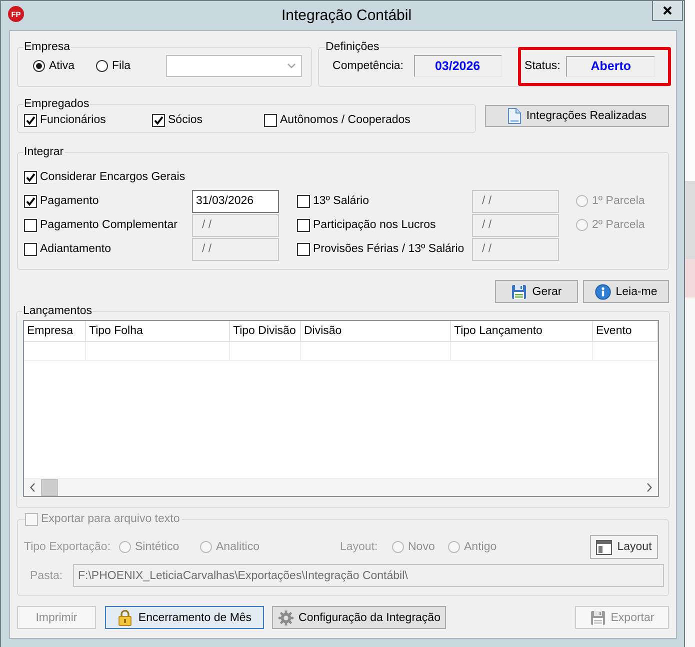 The width and height of the screenshot is (695, 647). Describe the element at coordinates (73, 120) in the screenshot. I see `checkbox-label: Funcionários` at that location.